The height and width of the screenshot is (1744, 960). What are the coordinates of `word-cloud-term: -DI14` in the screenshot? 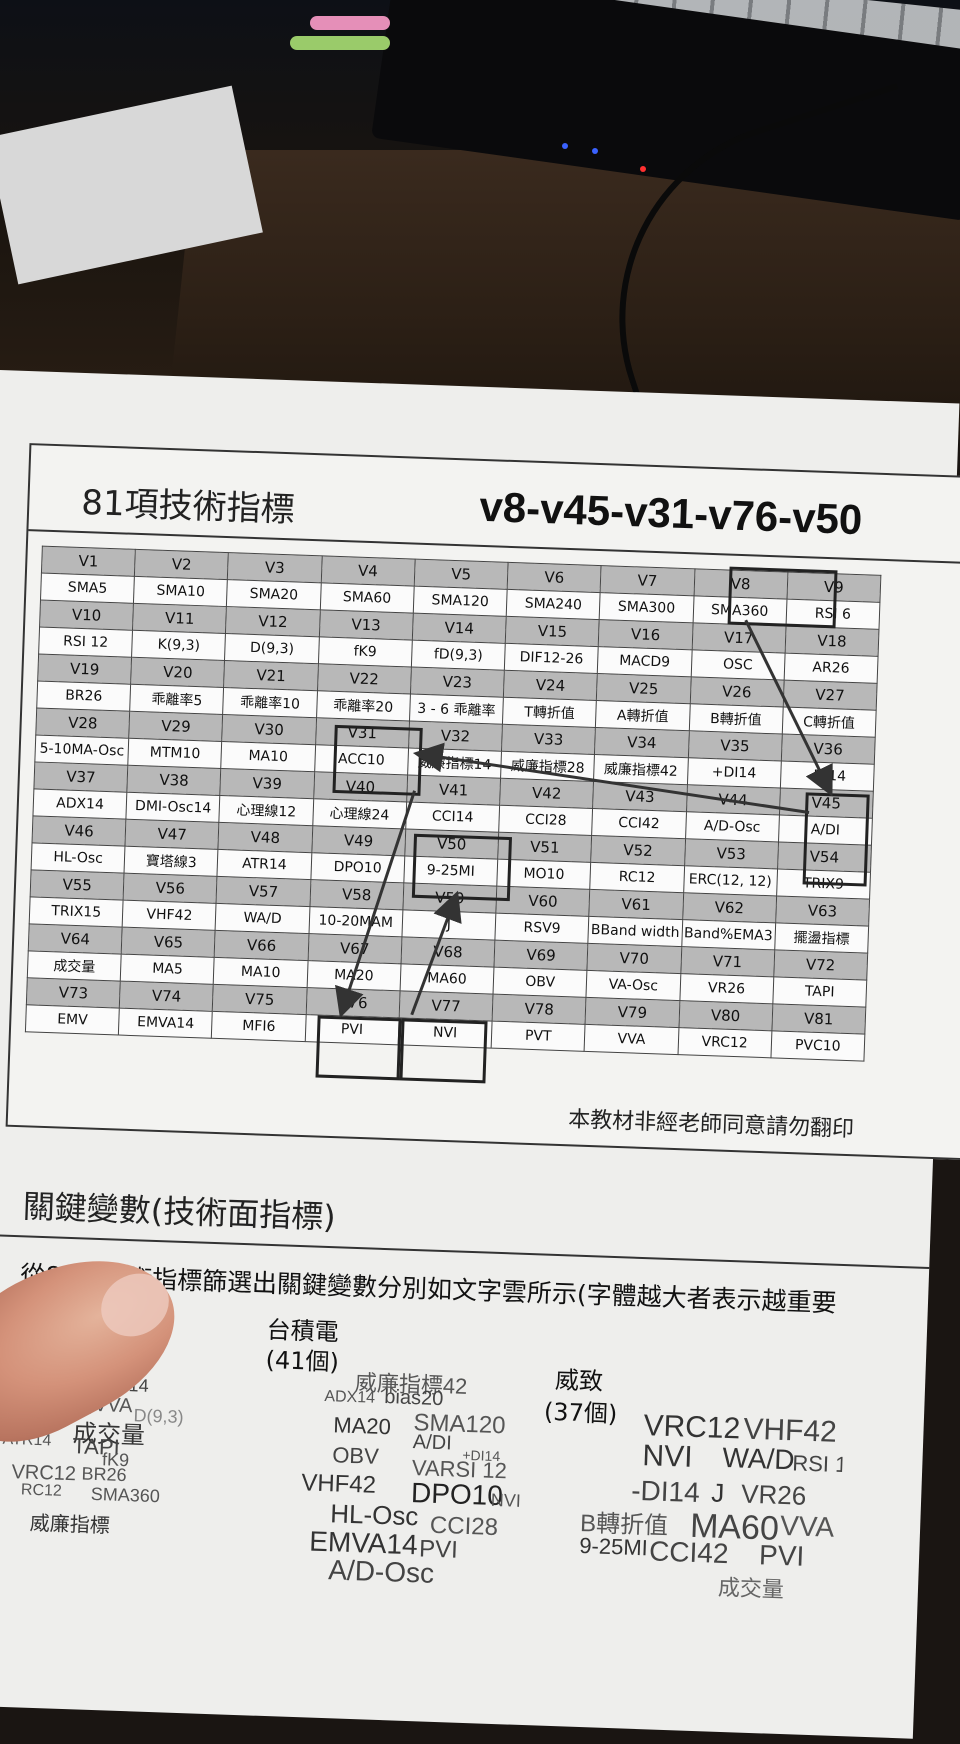 It's located at (665, 1491).